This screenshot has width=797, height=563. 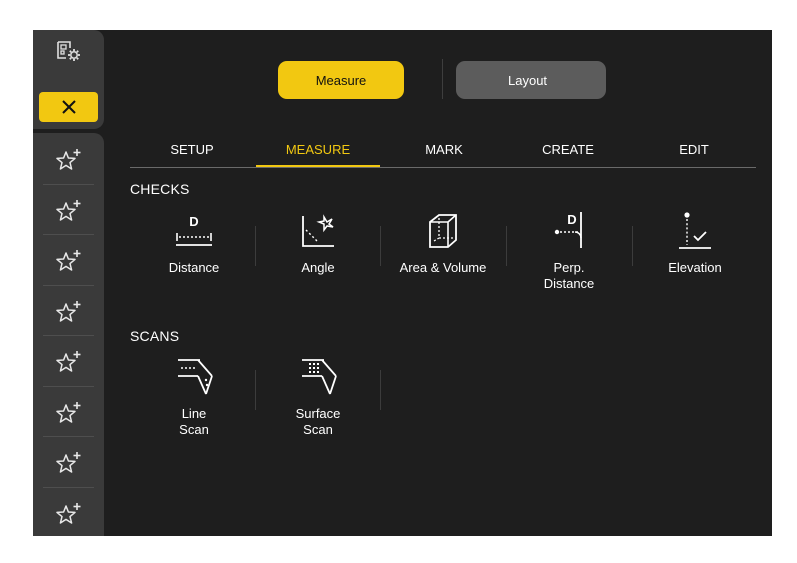 What do you see at coordinates (571, 219) in the screenshot?
I see `perp-distance-badge-letter: D` at bounding box center [571, 219].